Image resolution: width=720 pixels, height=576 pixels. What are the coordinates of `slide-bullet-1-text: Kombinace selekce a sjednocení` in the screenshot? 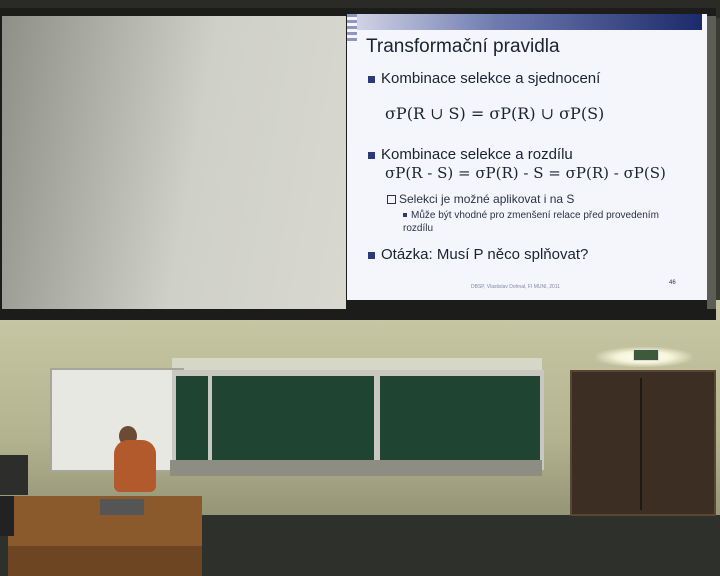 It's located at (491, 78).